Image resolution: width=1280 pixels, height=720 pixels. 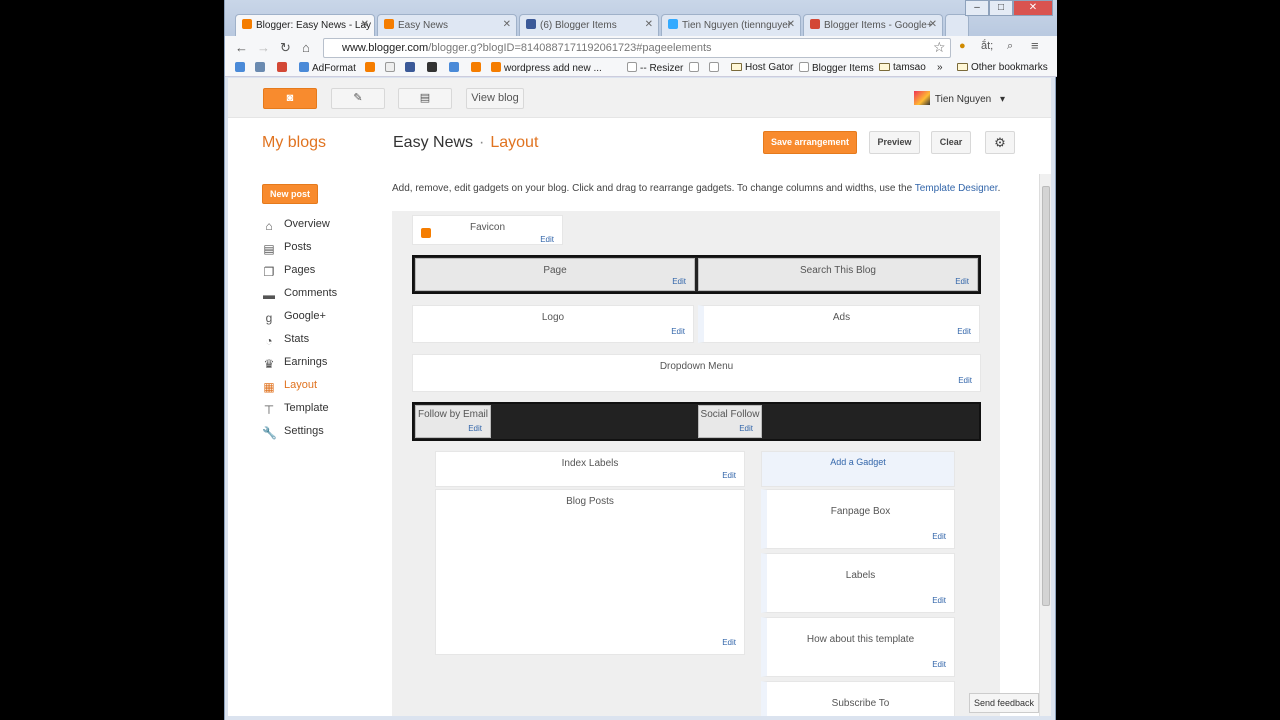 What do you see at coordinates (327, 229) in the screenshot?
I see `sidebar-item-overview: ⌂ Overview` at bounding box center [327, 229].